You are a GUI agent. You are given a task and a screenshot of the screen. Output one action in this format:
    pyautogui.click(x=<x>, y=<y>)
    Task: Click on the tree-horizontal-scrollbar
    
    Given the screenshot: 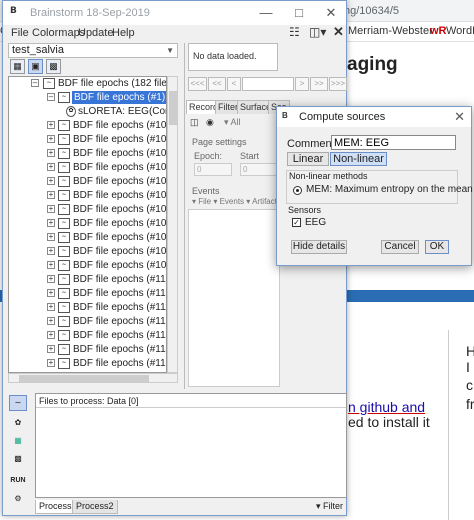 What is the action you would take?
    pyautogui.click(x=93, y=378)
    